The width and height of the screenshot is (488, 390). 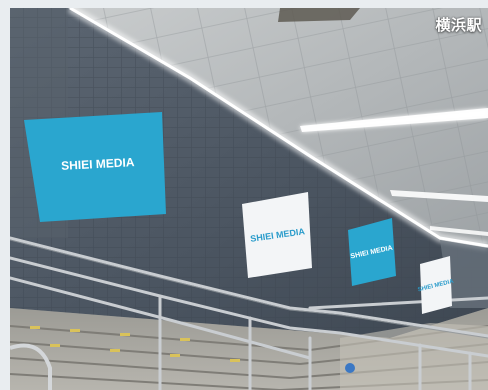 What do you see at coordinates (277, 235) in the screenshot?
I see `poster-2: SHIEI MEDIA` at bounding box center [277, 235].